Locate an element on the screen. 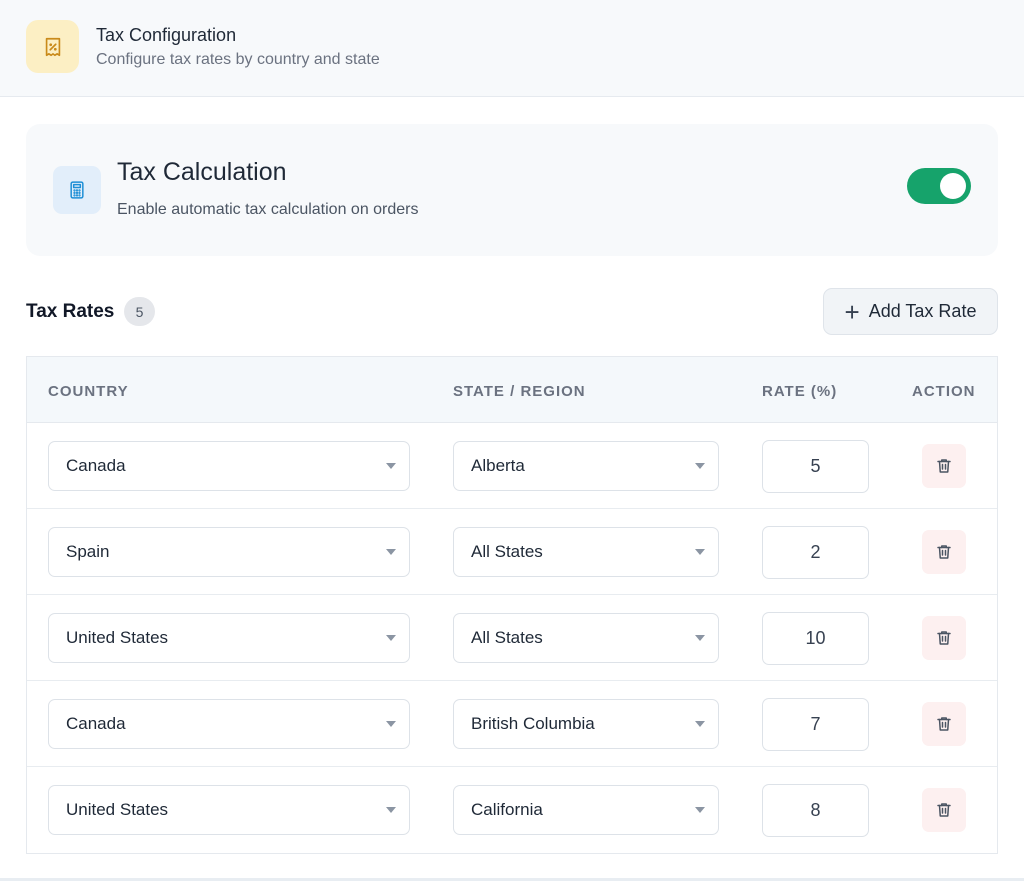  calculator-icon is located at coordinates (77, 190).